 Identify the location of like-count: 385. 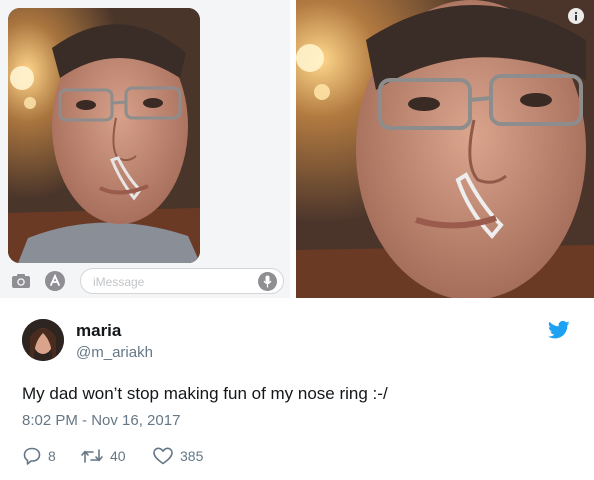
(192, 456).